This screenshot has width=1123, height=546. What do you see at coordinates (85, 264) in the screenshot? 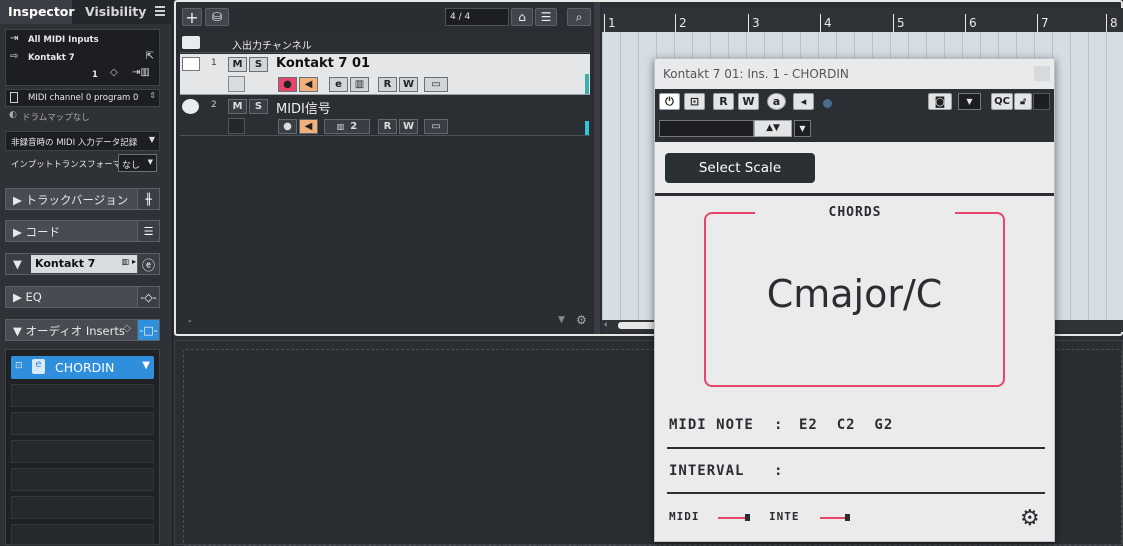
I see `instrument-name: Kontakt 7 ▥ ▸` at bounding box center [85, 264].